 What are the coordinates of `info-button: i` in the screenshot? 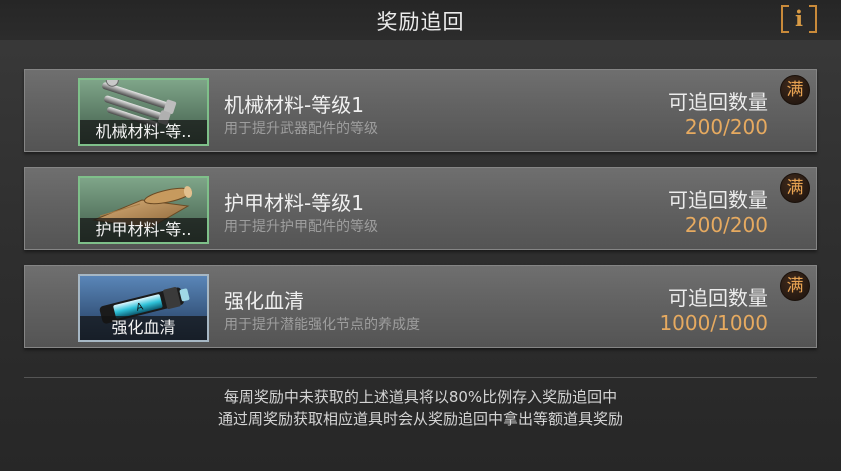 It's located at (799, 19).